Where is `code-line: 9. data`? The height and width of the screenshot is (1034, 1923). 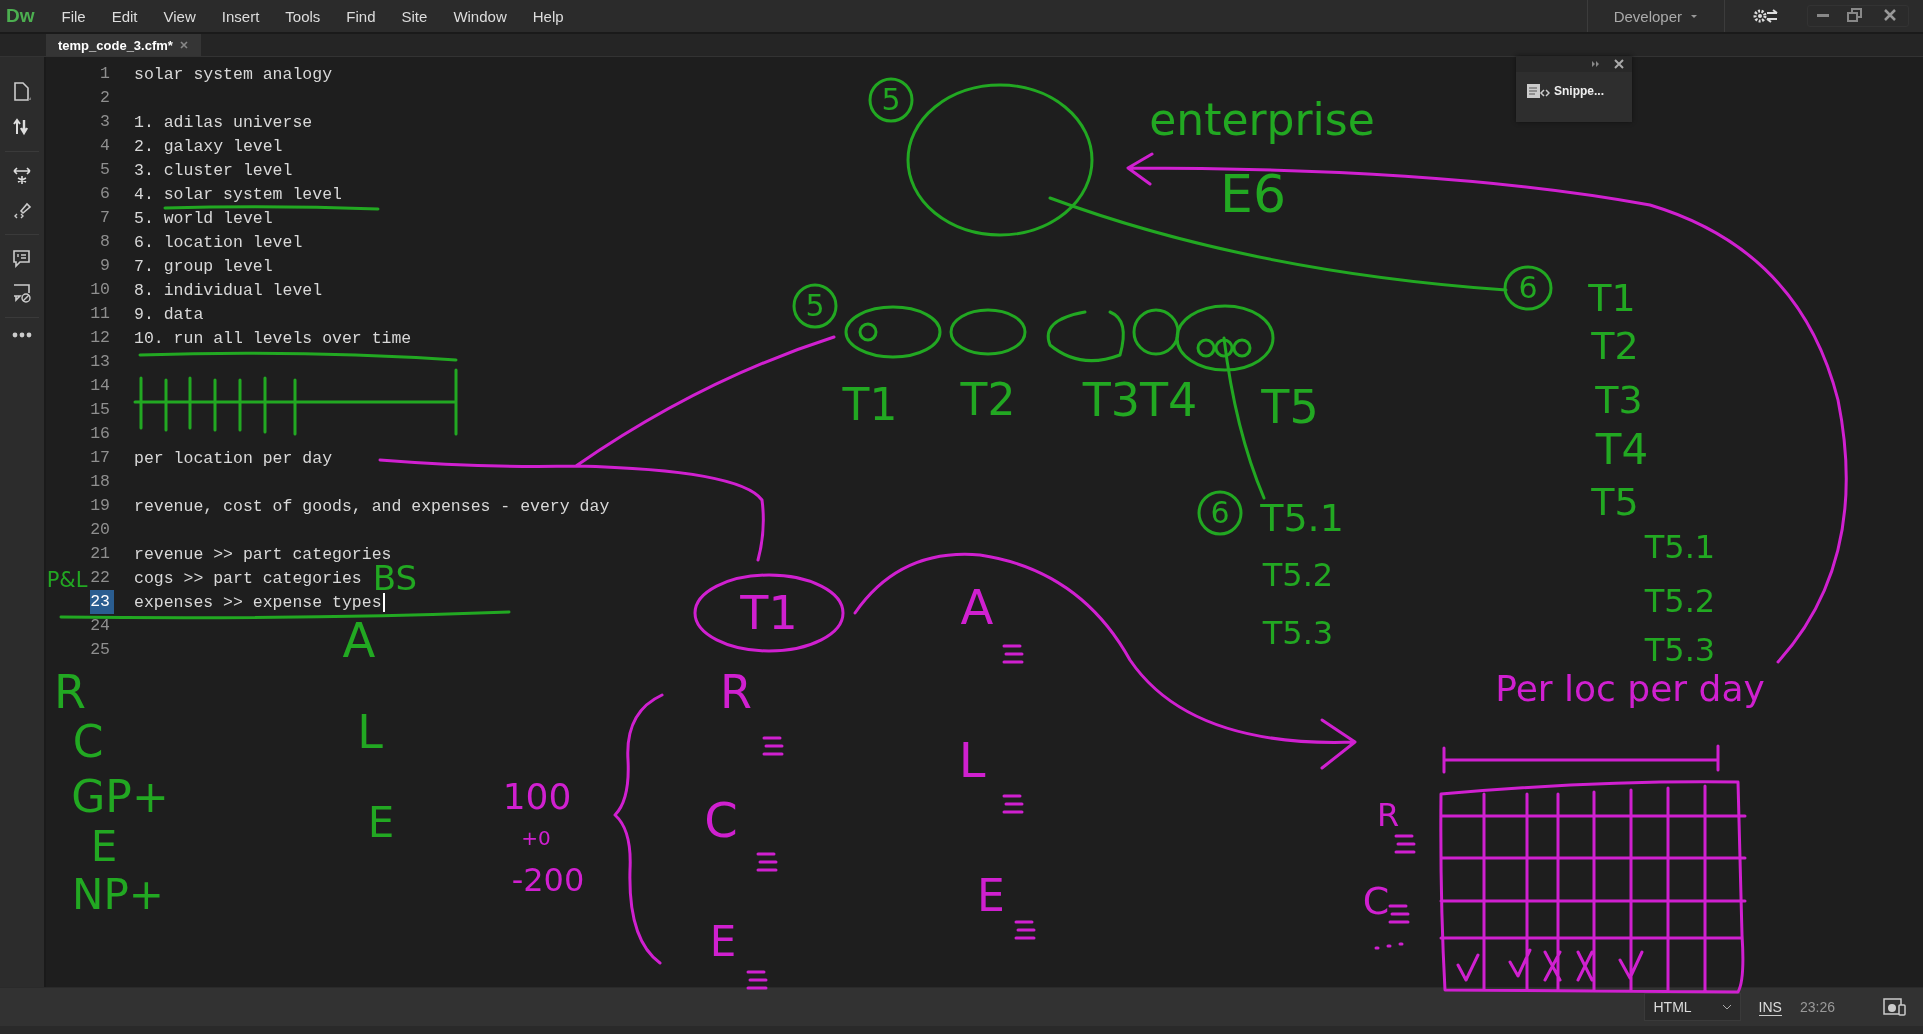
code-line: 9. data is located at coordinates (169, 314).